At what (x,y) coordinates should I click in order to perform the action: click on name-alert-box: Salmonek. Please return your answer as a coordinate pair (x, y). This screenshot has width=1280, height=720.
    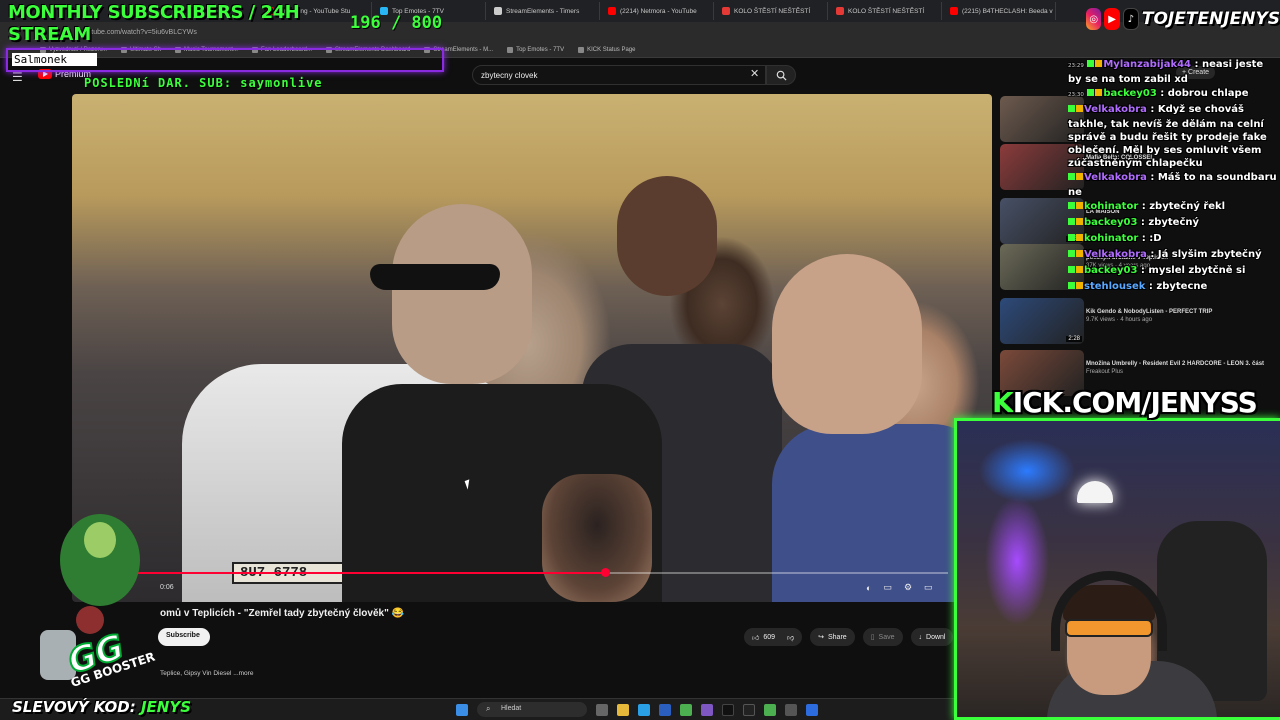
    Looking at the image, I should click on (225, 60).